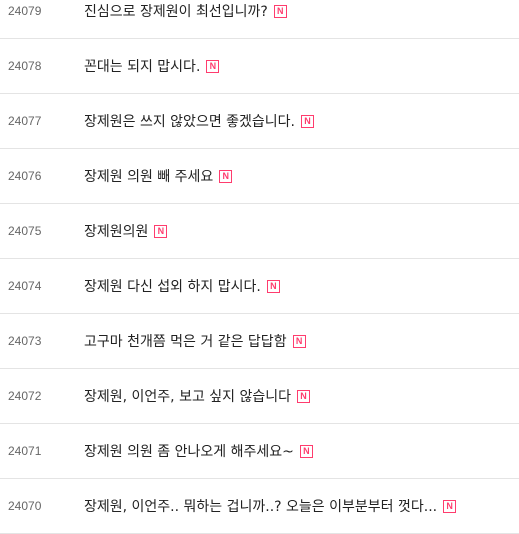 The height and width of the screenshot is (534, 519). Describe the element at coordinates (25, 66) in the screenshot. I see `post-number: 24078` at that location.